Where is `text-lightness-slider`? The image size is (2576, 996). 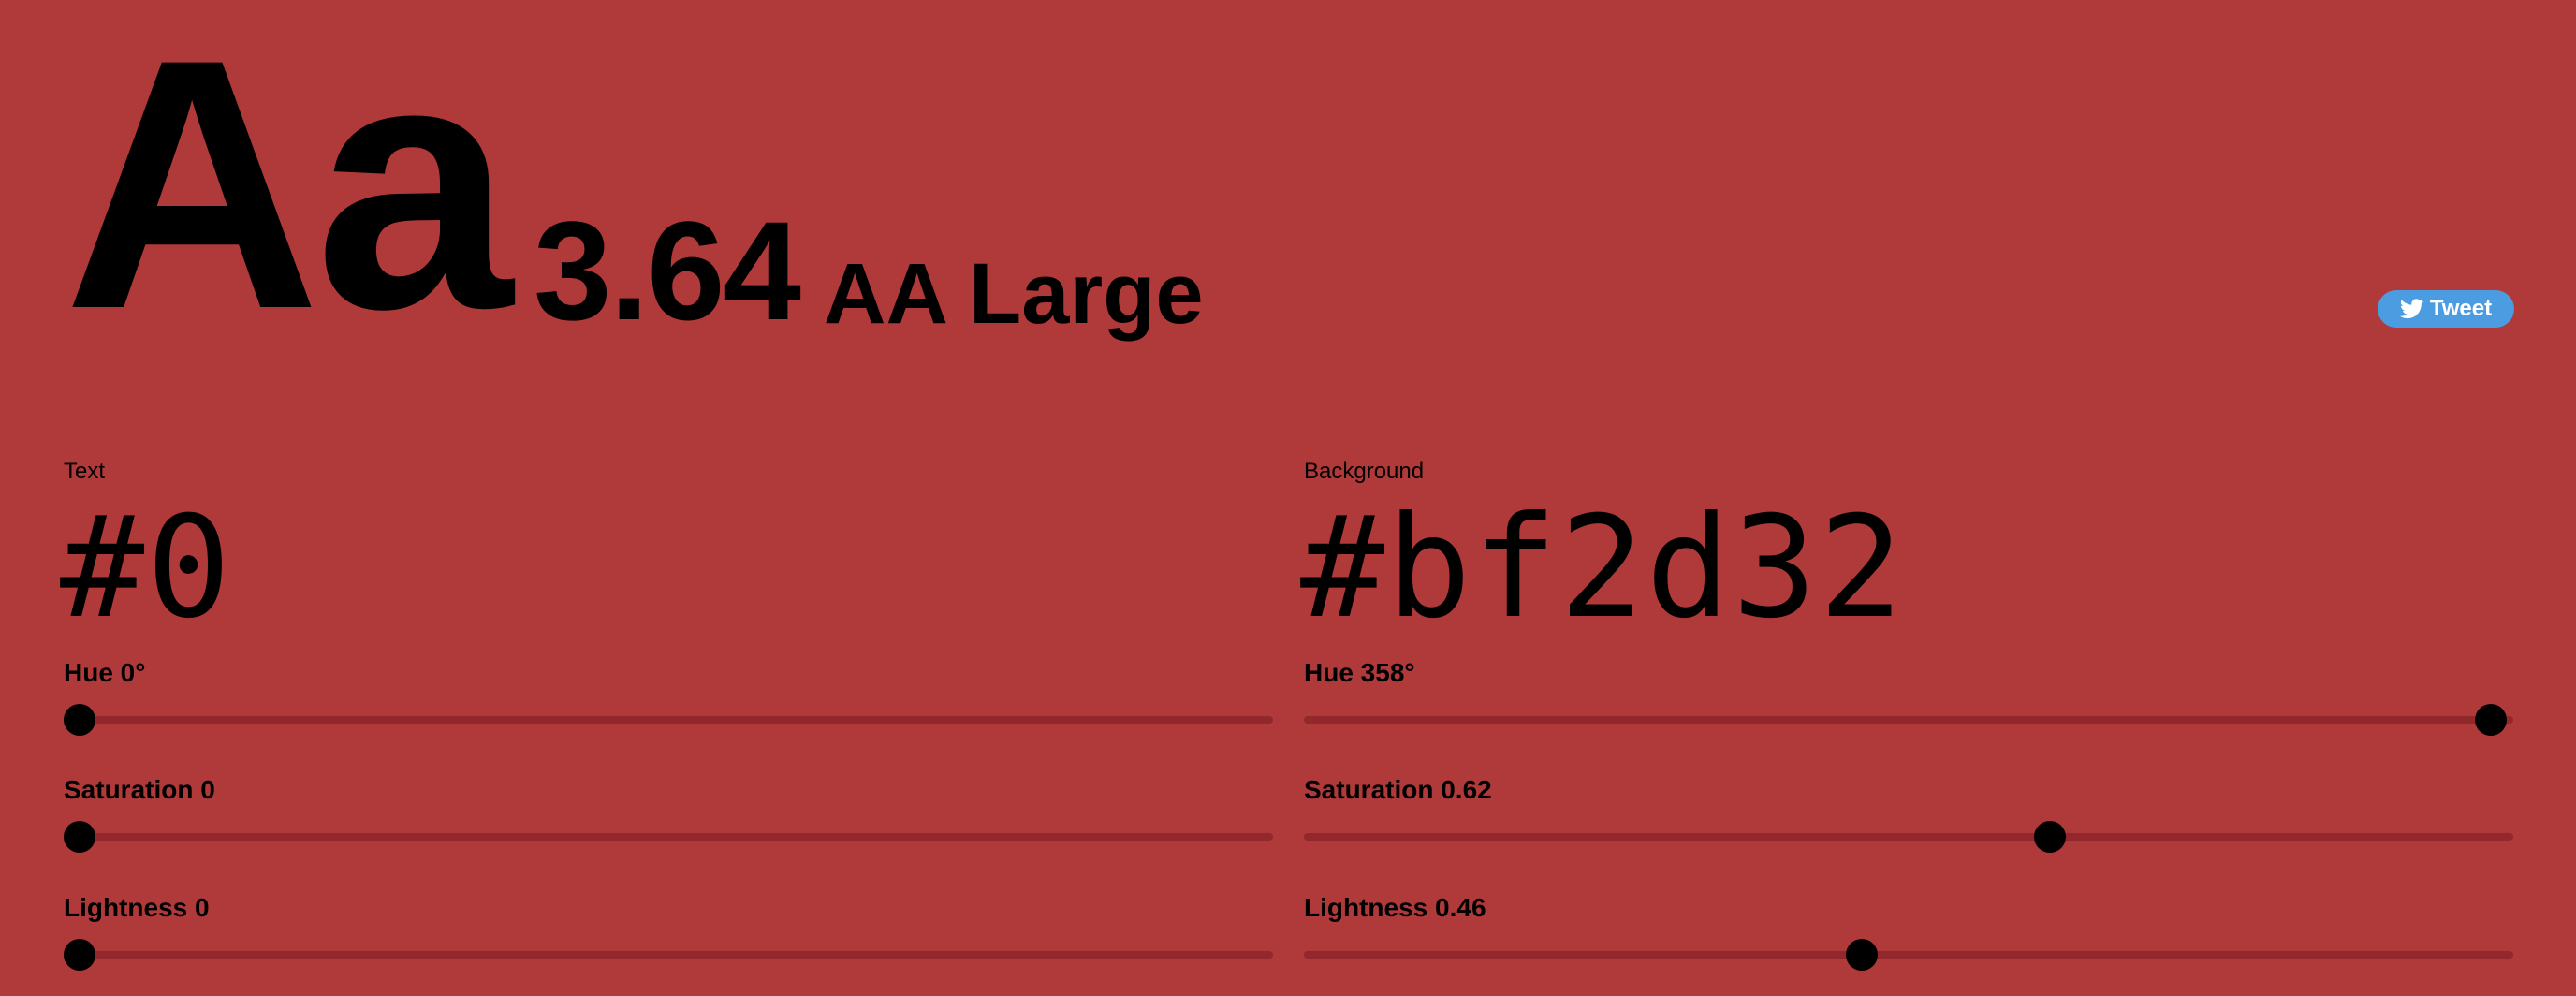
text-lightness-slider is located at coordinates (668, 955).